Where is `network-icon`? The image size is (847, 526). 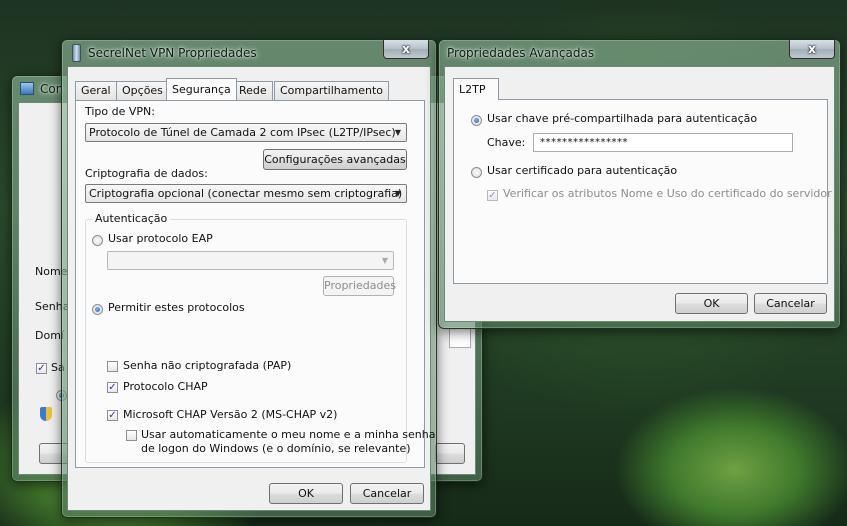 network-icon is located at coordinates (27, 88).